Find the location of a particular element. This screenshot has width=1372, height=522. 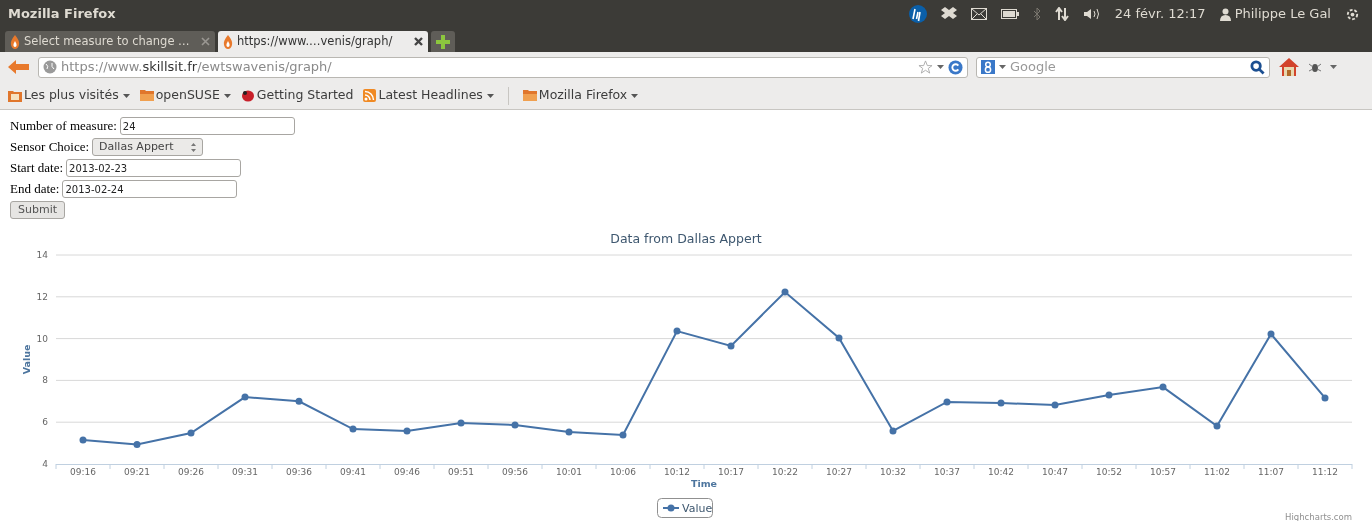

user-name: Philippe Le Gal is located at coordinates (1282, 14).